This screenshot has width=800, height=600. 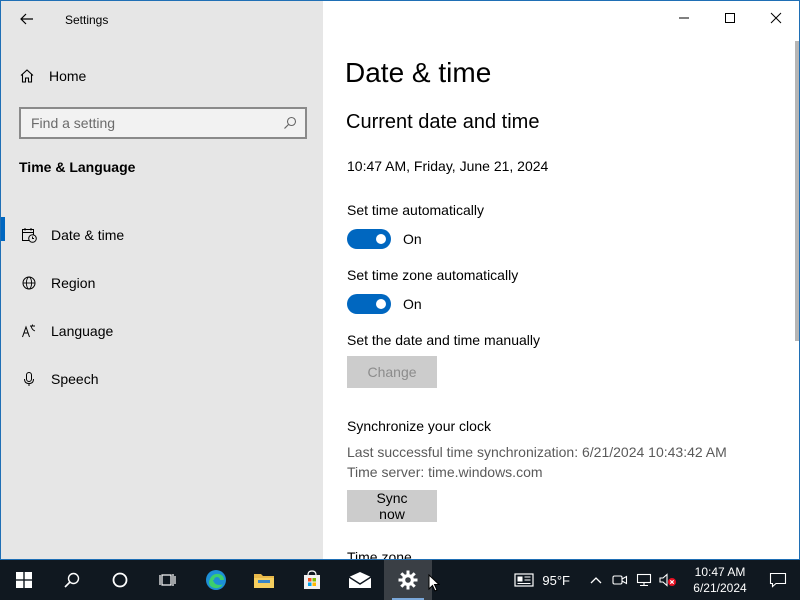 I want to click on globe-icon, so click(x=29, y=283).